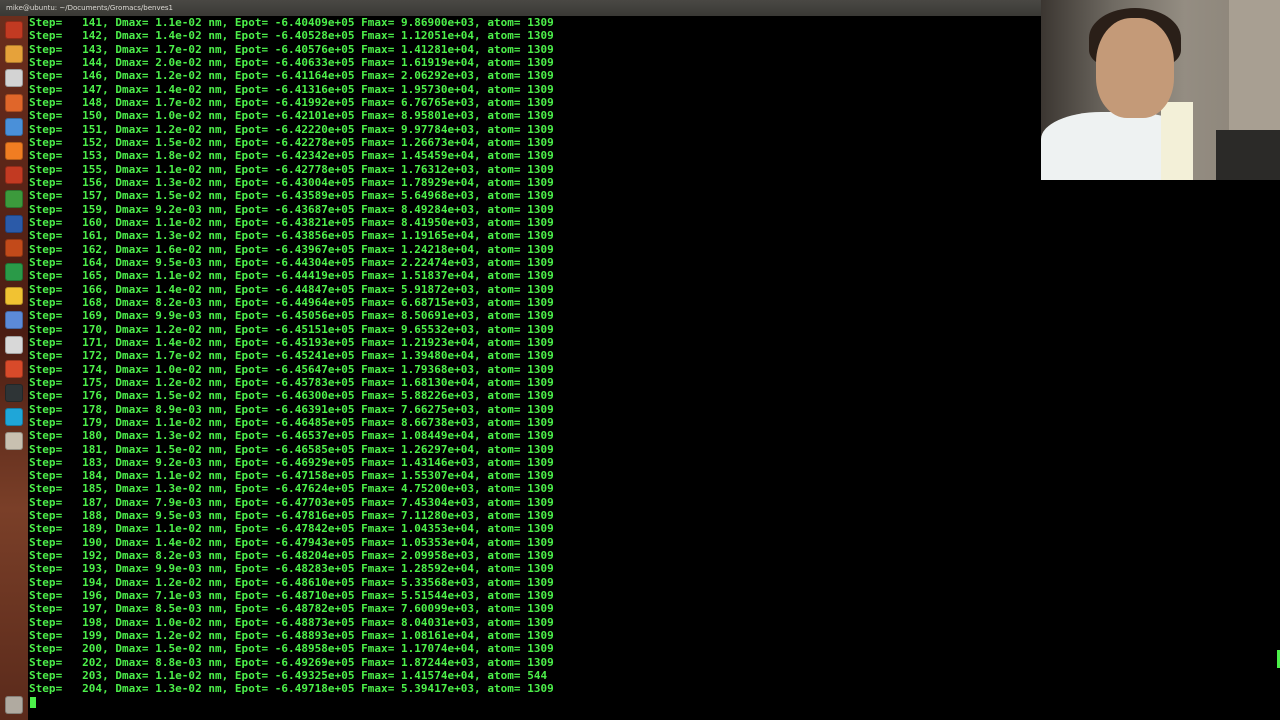 The image size is (1280, 720). Describe the element at coordinates (14, 151) in the screenshot. I see `software-center-icon` at that location.